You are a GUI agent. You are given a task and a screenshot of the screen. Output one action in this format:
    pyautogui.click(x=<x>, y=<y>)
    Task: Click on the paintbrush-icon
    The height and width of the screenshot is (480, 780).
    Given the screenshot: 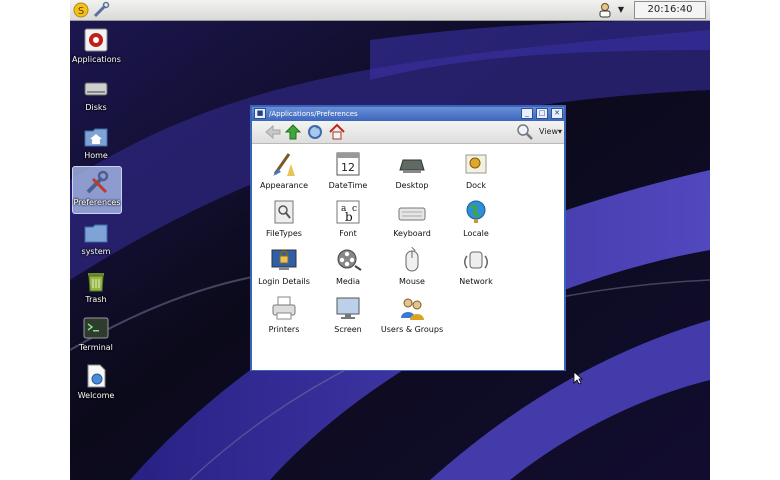 What is the action you would take?
    pyautogui.click(x=284, y=164)
    